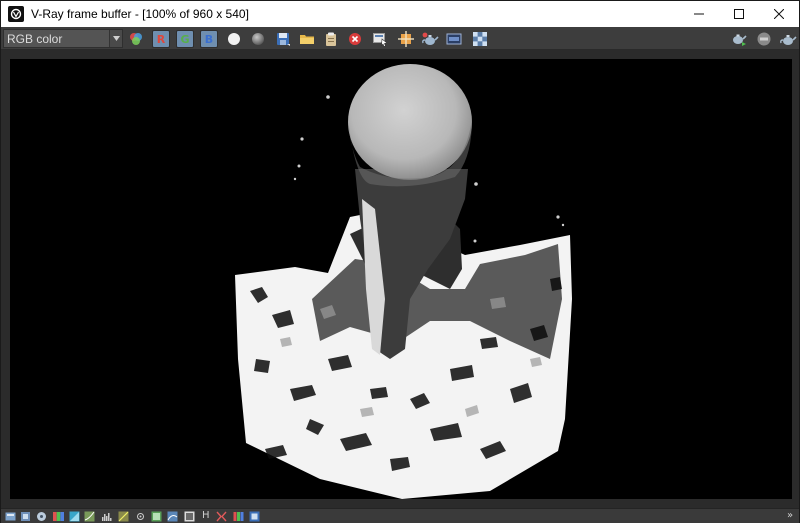  Describe the element at coordinates (739, 39) in the screenshot. I see `interactive-render-icon` at that location.